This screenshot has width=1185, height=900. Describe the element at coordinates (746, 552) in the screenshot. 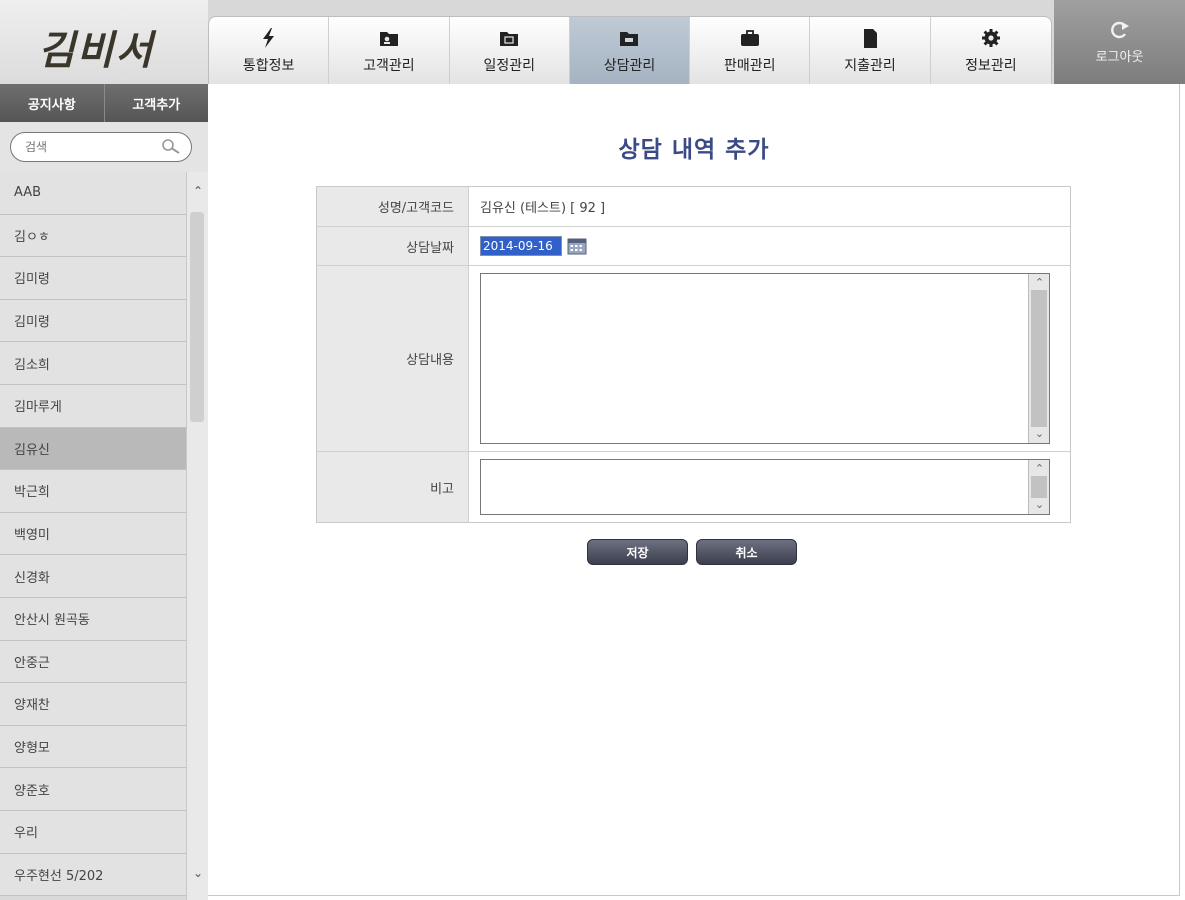

I see `cancel-button: 취소` at that location.